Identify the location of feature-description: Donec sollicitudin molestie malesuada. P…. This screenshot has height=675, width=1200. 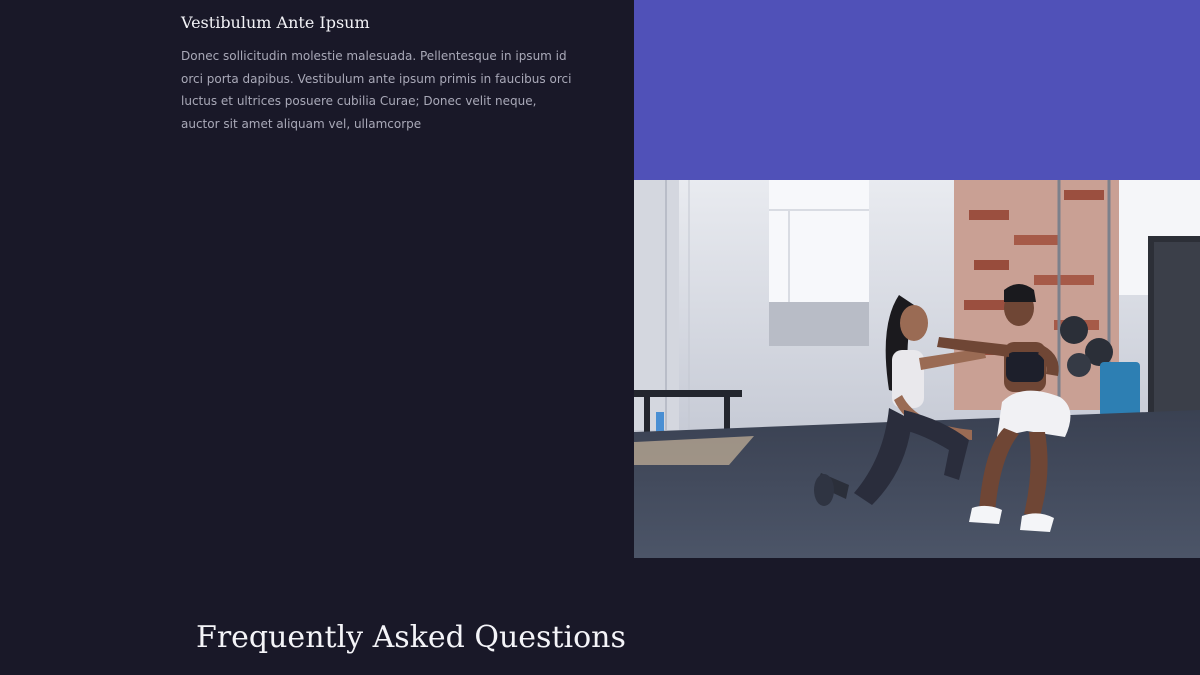
(376, 90).